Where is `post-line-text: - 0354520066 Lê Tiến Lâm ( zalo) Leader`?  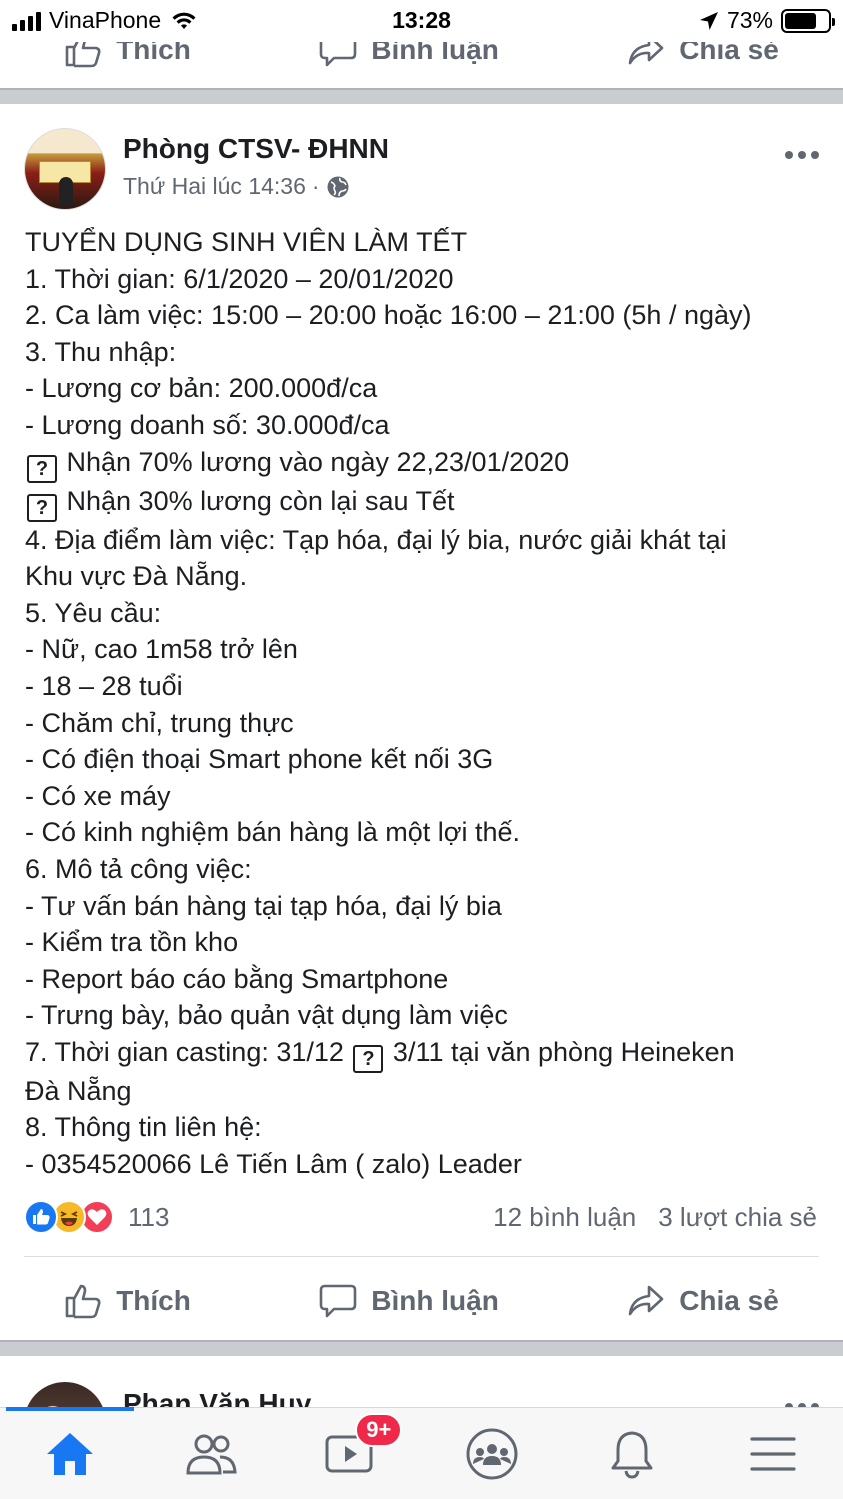 post-line-text: - 0354520066 Lê Tiến Lâm ( zalo) Leader is located at coordinates (273, 1164).